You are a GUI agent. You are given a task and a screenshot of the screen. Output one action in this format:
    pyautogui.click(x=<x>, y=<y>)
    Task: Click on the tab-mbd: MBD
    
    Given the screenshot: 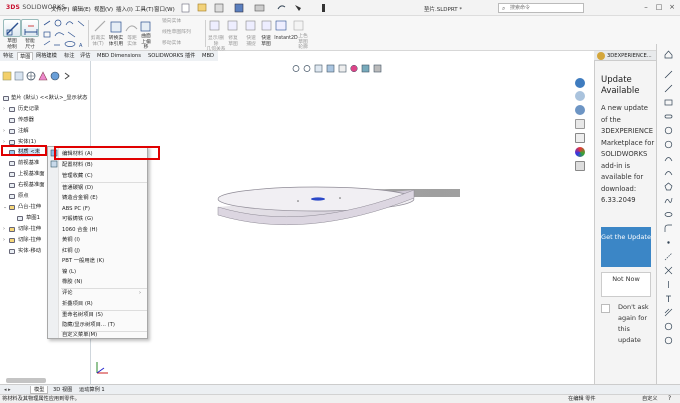 What is the action you would take?
    pyautogui.click(x=208, y=56)
    